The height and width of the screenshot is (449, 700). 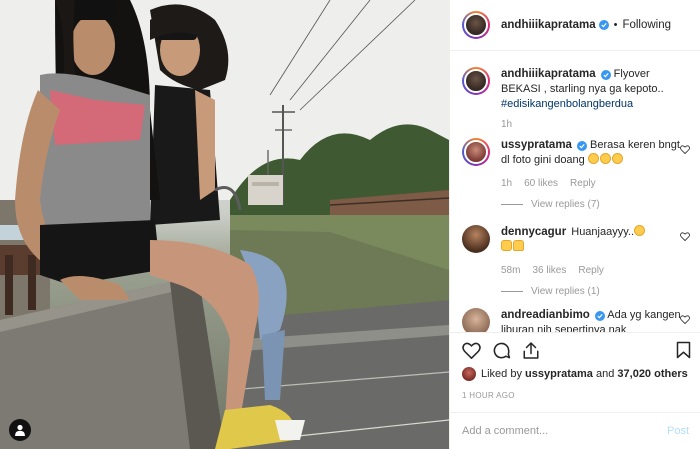 I want to click on like-button, so click(x=471, y=350).